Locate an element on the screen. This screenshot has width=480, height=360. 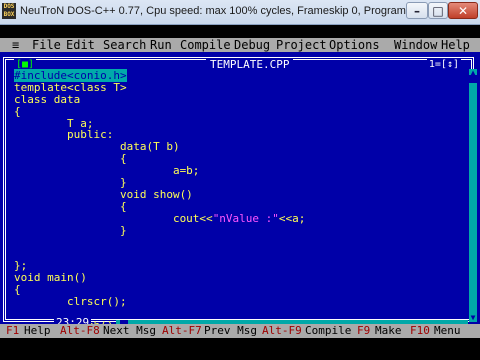
scroll-down-arrow-icon: ▼ is located at coordinates (473, 318).